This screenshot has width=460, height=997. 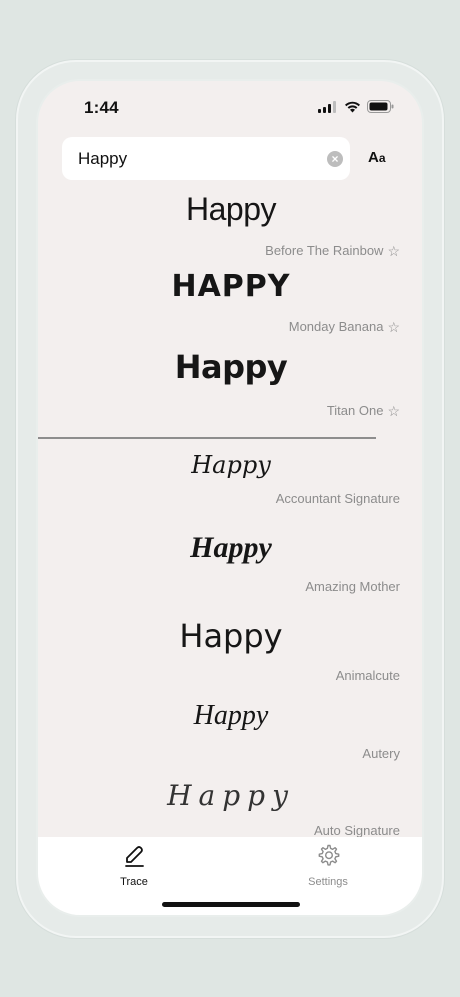 What do you see at coordinates (327, 106) in the screenshot?
I see `signal-icon` at bounding box center [327, 106].